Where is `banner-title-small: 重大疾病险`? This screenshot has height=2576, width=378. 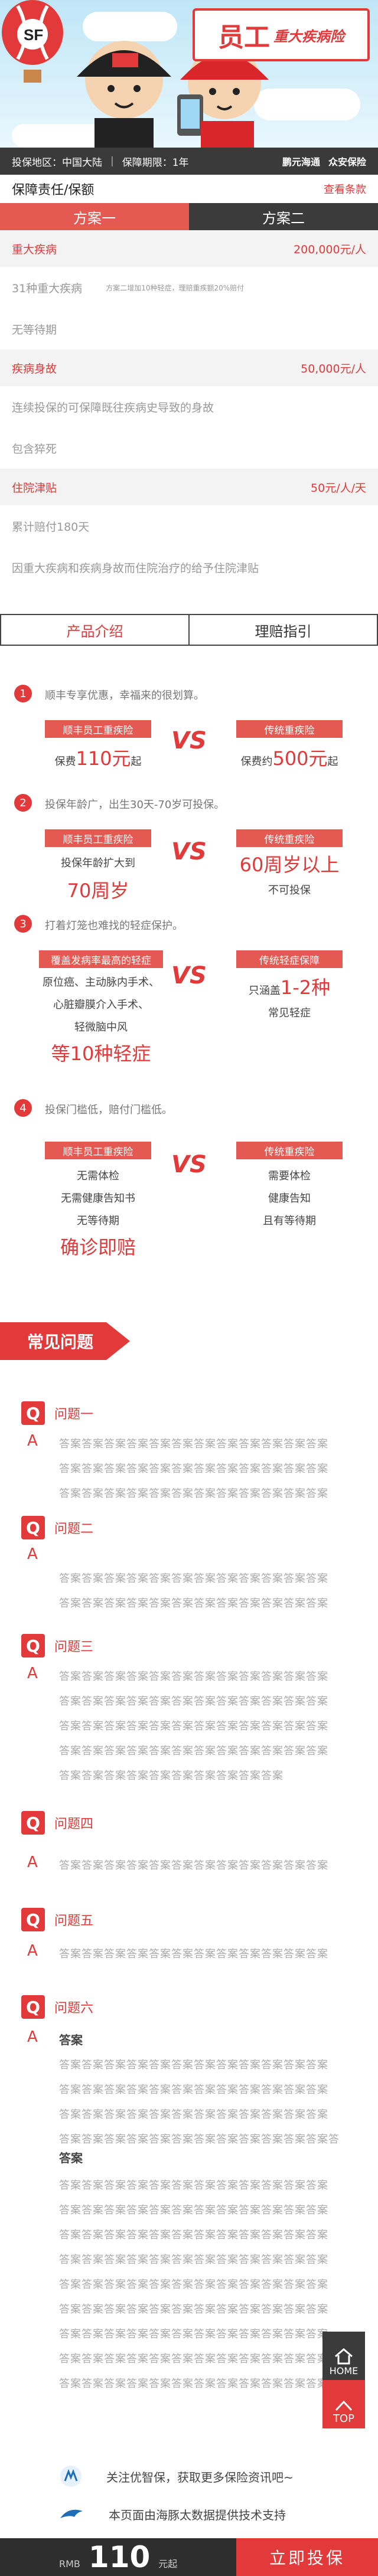 banner-title-small: 重大疾病险 is located at coordinates (308, 36).